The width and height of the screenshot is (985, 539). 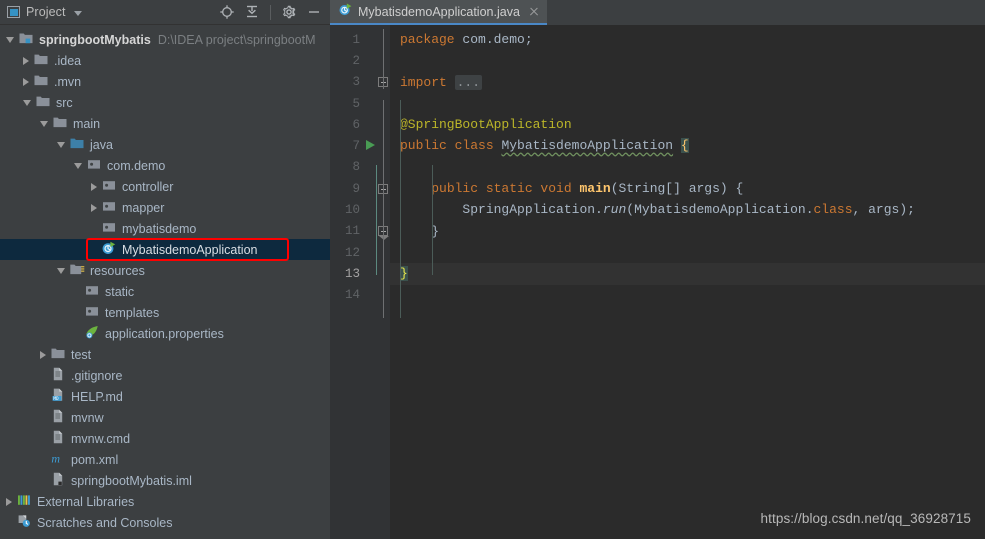 I want to click on tree-row-selected: MybatisdemoApplication, so click(x=165, y=249).